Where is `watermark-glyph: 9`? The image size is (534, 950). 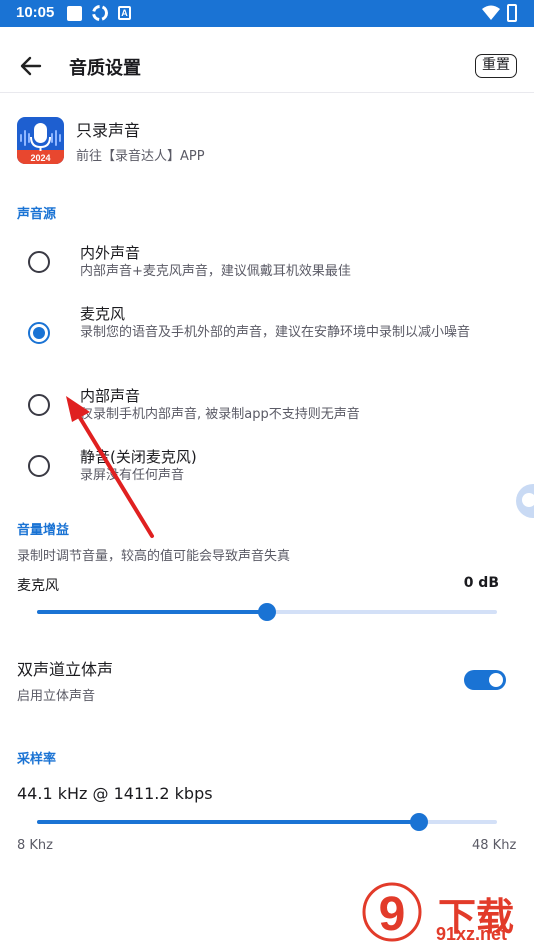
watermark-glyph: 9 is located at coordinates (392, 914).